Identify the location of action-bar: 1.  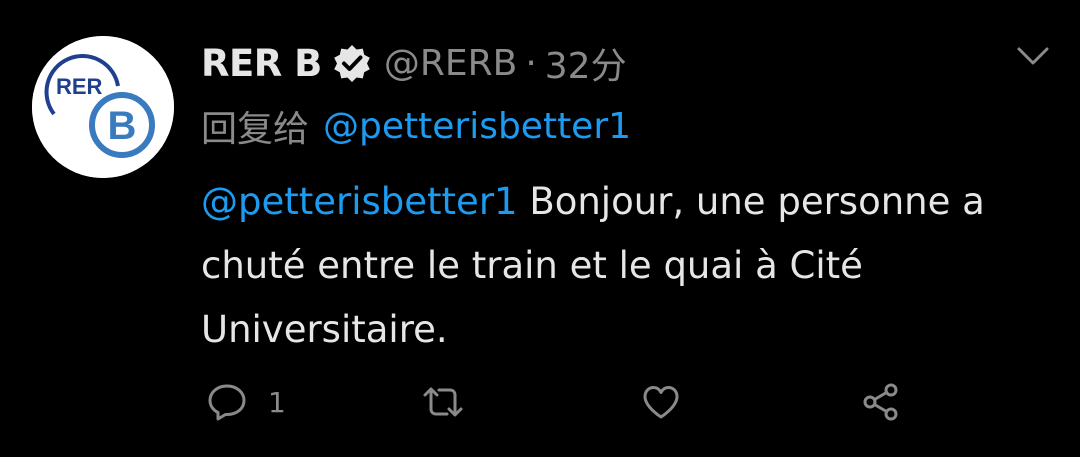
(580, 402).